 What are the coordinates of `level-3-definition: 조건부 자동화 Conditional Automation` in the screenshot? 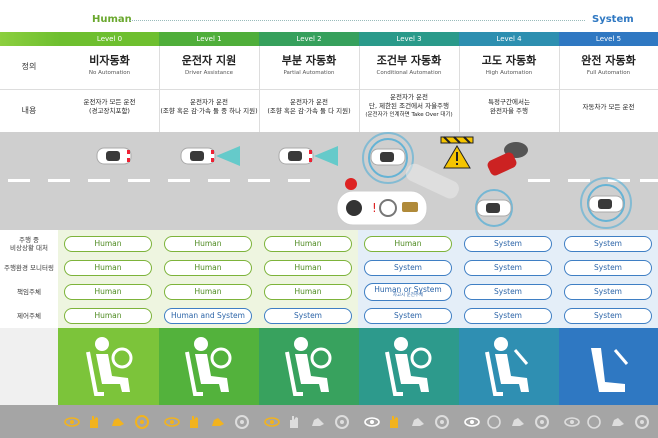 It's located at (409, 61).